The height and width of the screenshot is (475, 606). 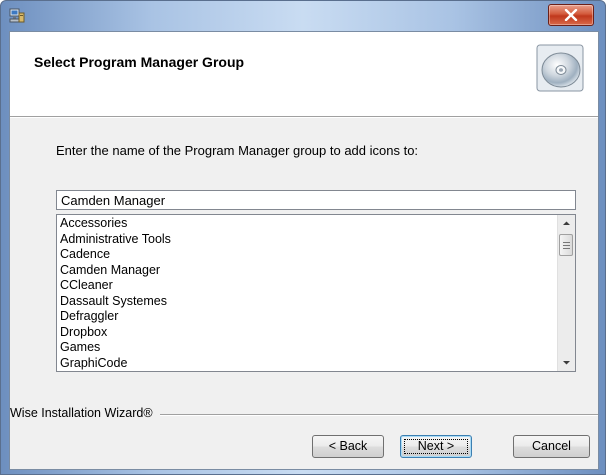 I want to click on cd-disc-icon, so click(x=560, y=68).